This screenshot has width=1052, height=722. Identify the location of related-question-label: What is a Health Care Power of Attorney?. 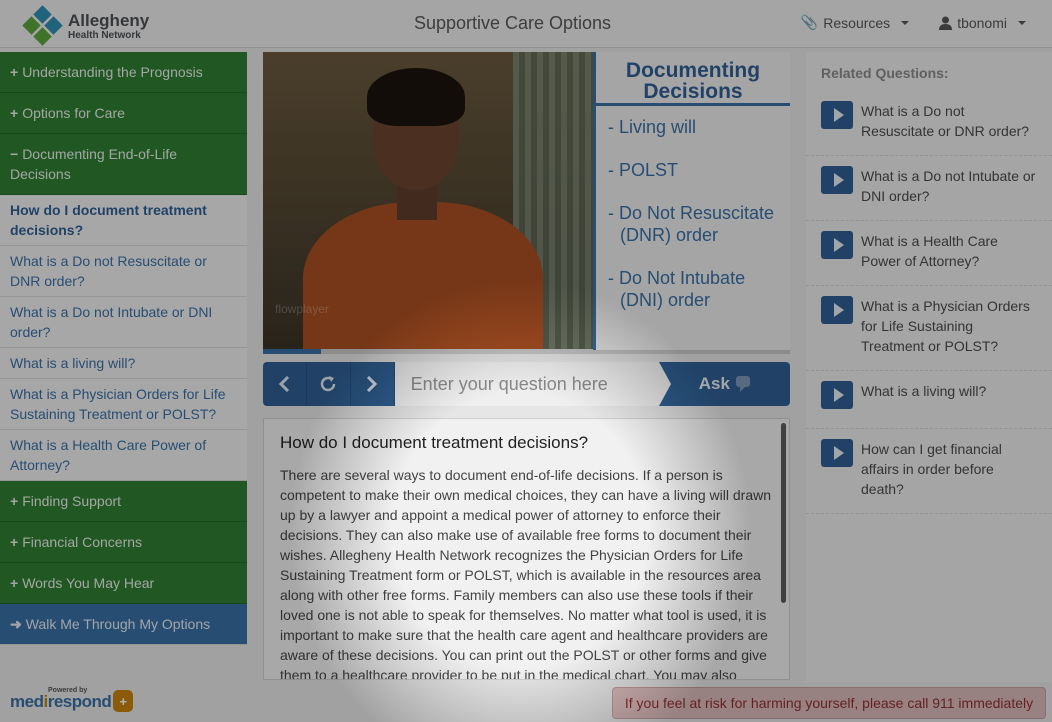
(929, 251).